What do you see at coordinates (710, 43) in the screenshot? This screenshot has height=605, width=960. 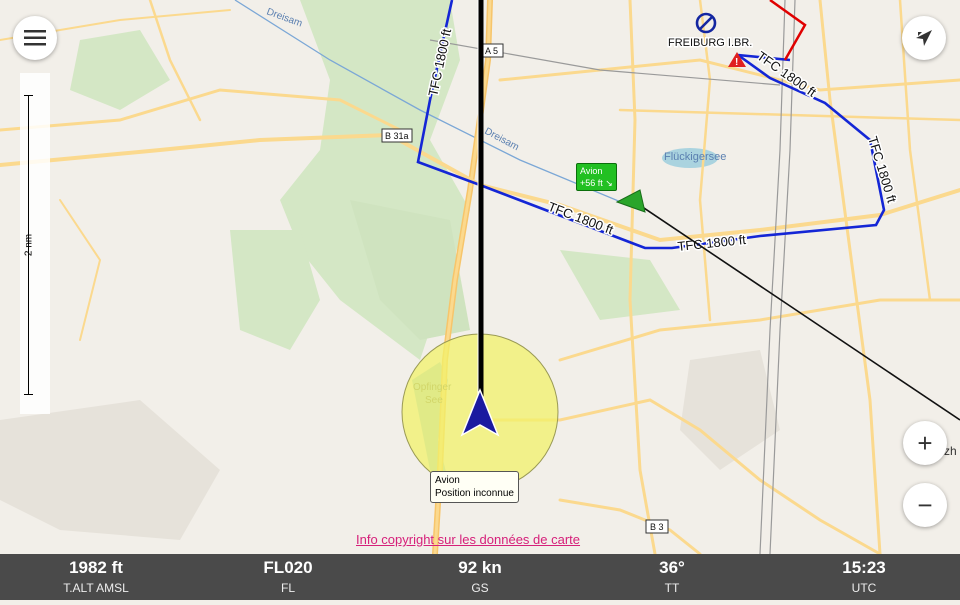 I see `place-label-freiburg: FREIBURG I.BR.` at bounding box center [710, 43].